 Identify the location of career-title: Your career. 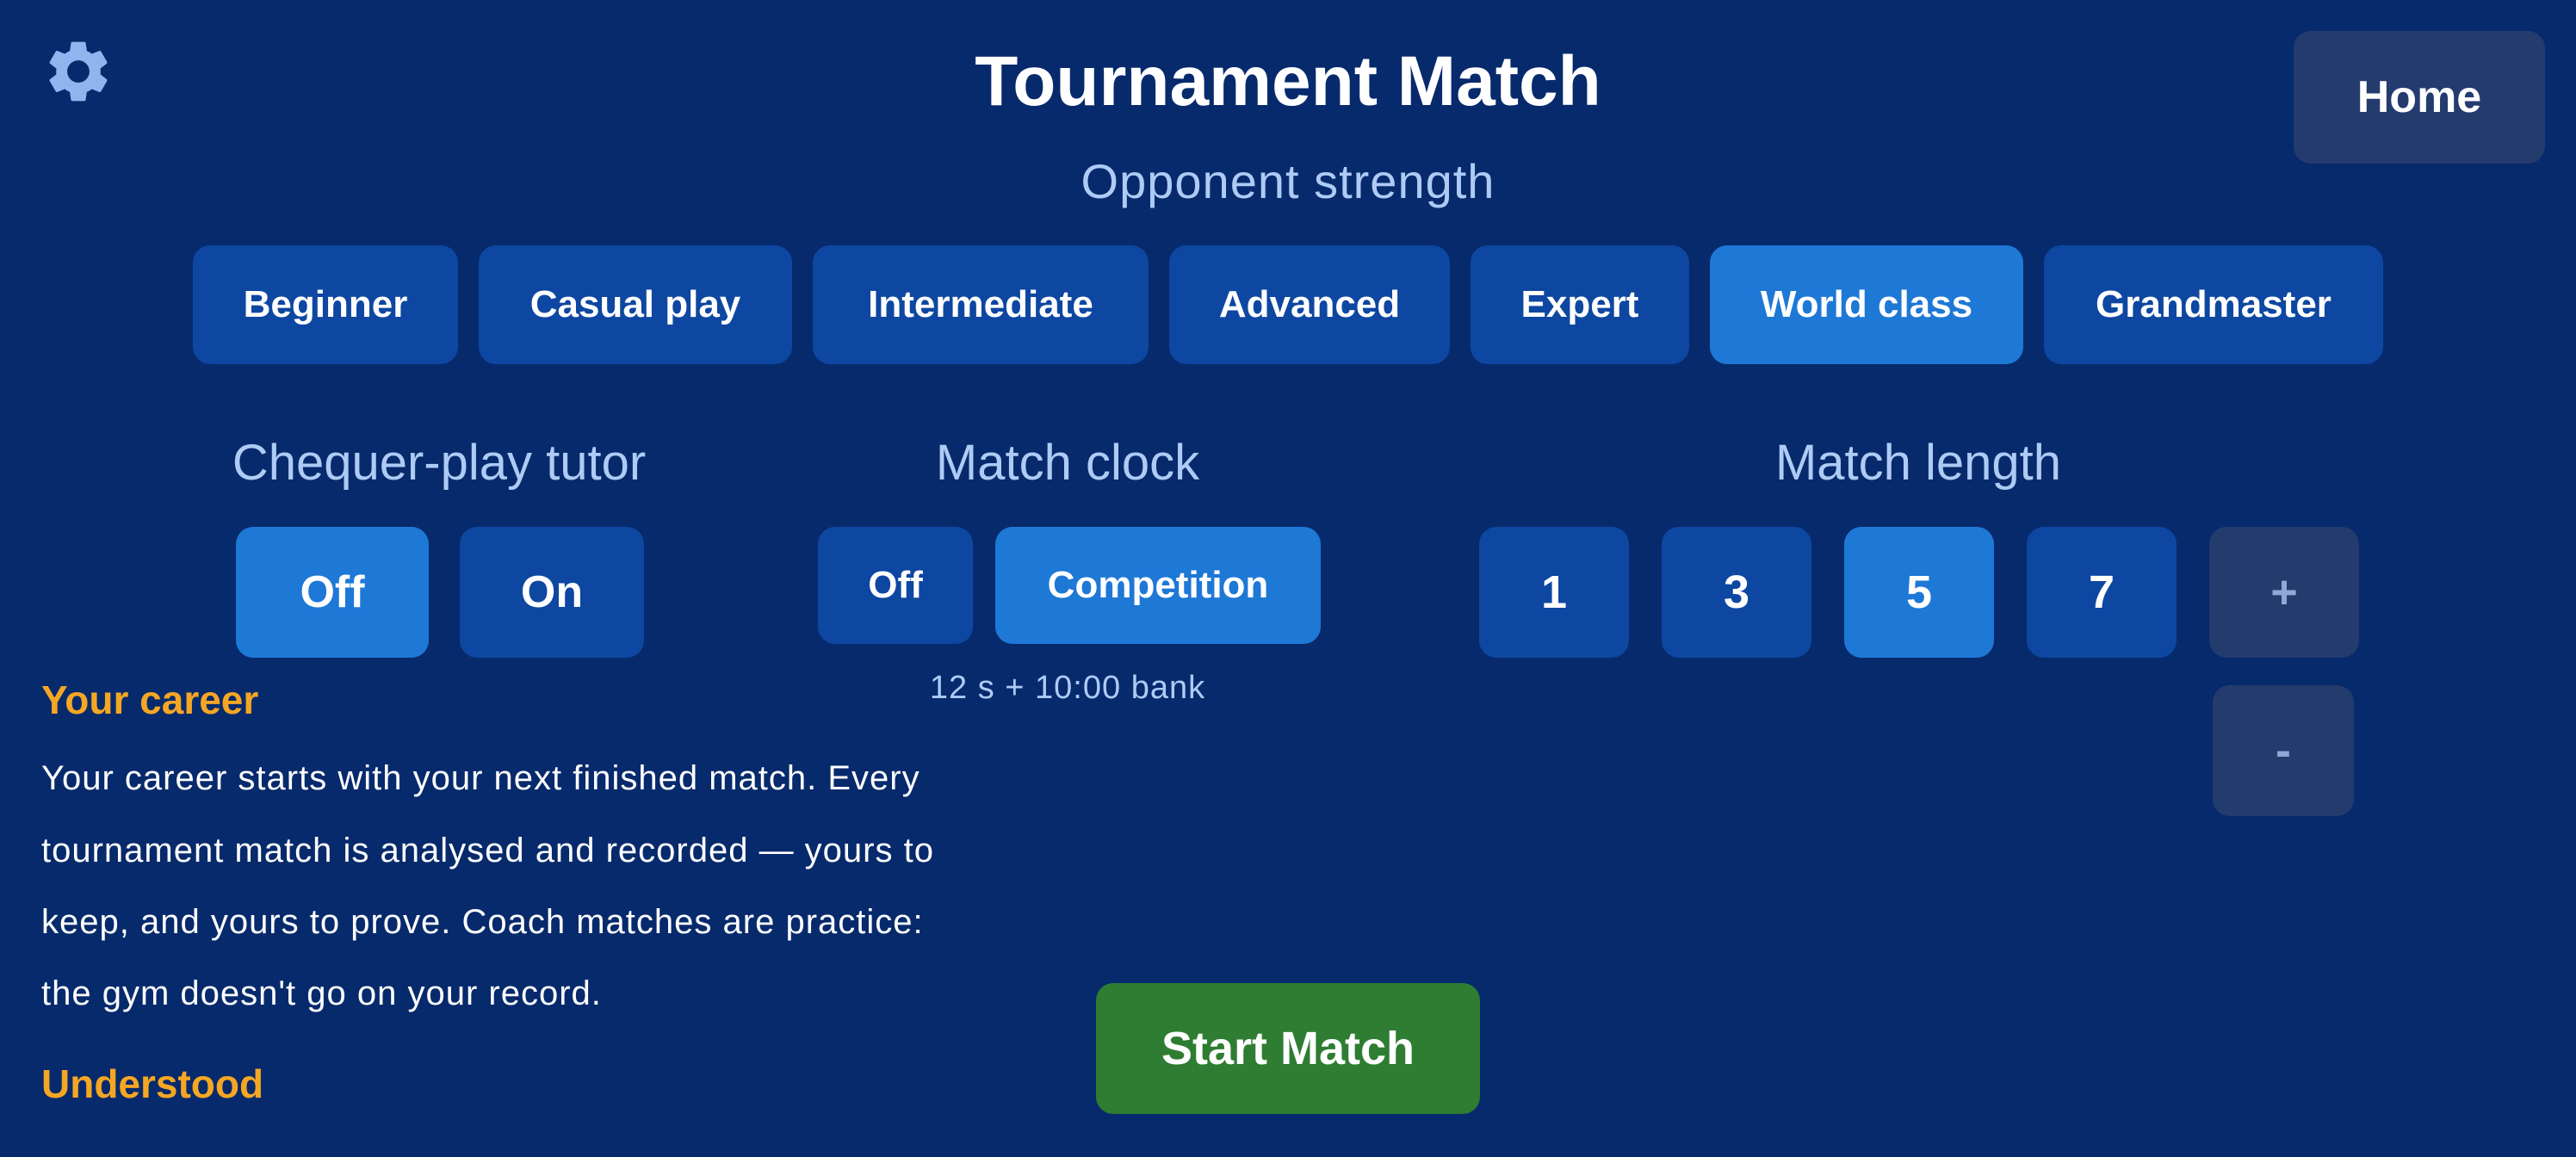
(150, 700).